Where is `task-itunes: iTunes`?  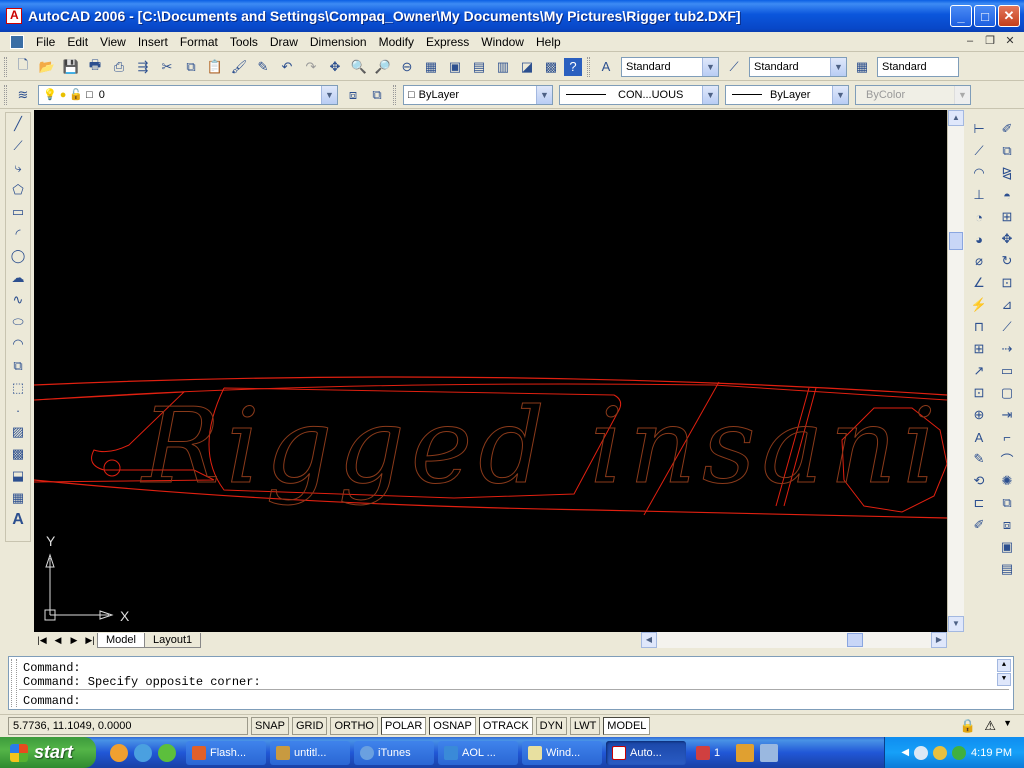 task-itunes: iTunes is located at coordinates (394, 752).